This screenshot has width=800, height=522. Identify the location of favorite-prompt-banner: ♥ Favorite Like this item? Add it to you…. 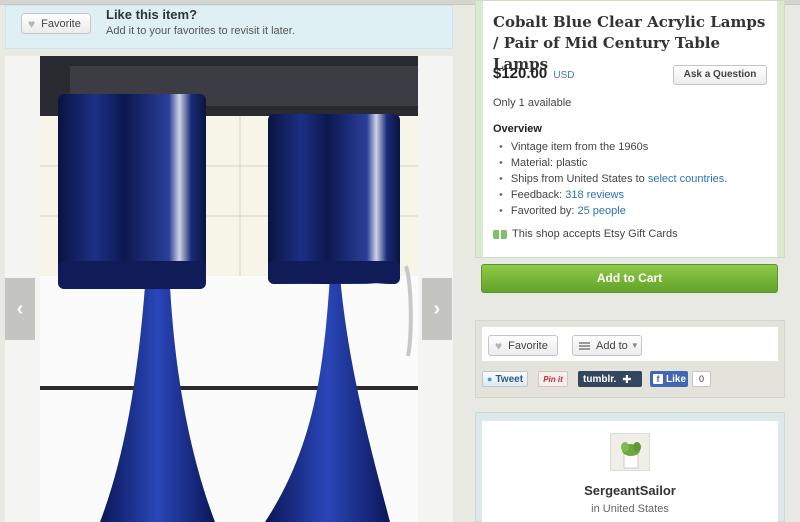
(229, 27).